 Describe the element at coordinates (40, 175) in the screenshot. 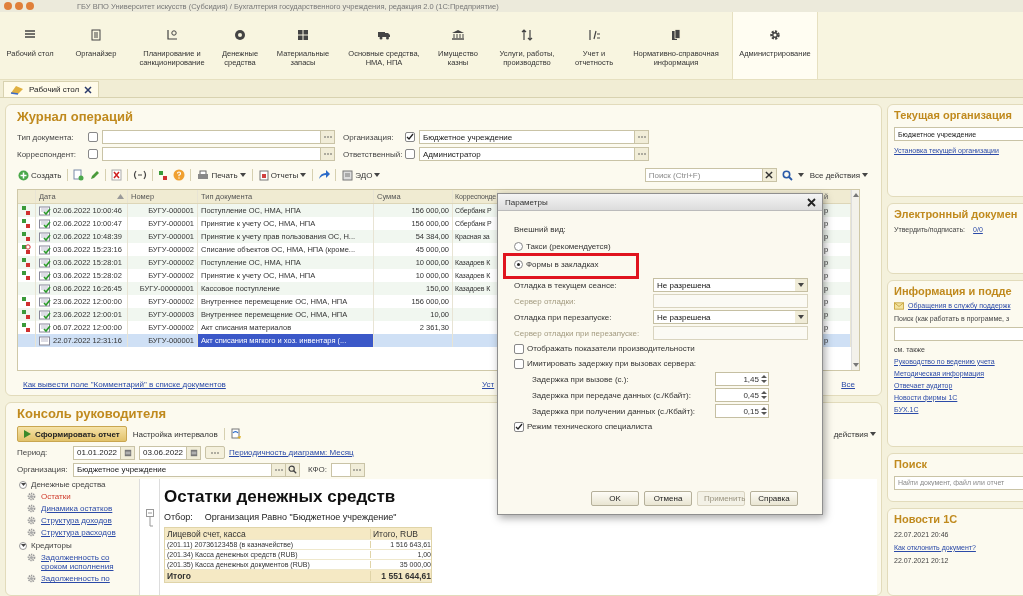

I see `create-button: Создать` at that location.